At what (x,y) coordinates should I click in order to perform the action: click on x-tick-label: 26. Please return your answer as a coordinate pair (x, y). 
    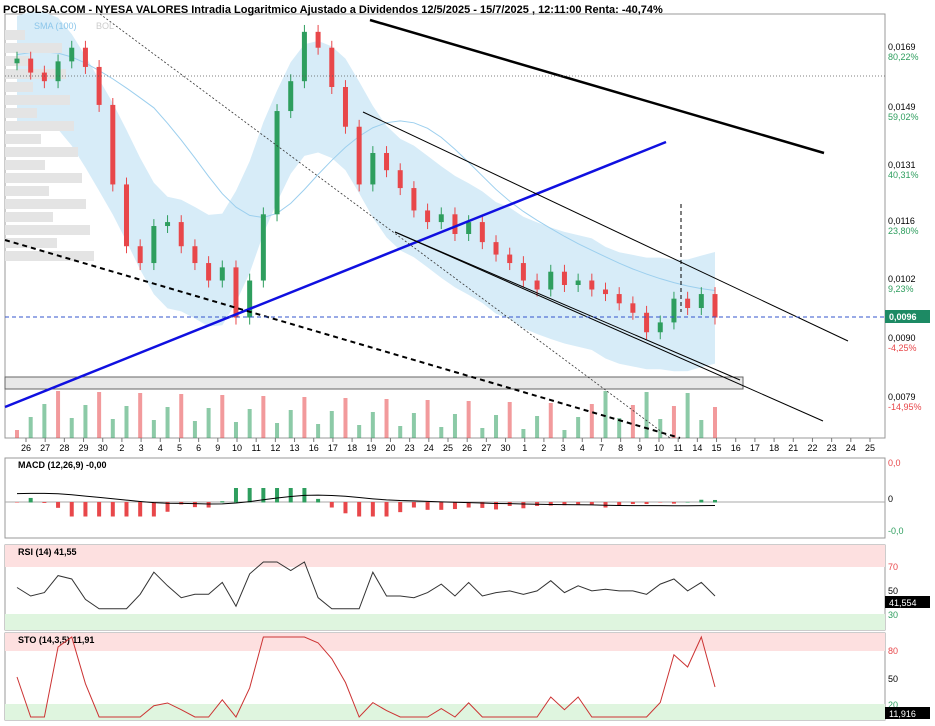
    Looking at the image, I should click on (26, 448).